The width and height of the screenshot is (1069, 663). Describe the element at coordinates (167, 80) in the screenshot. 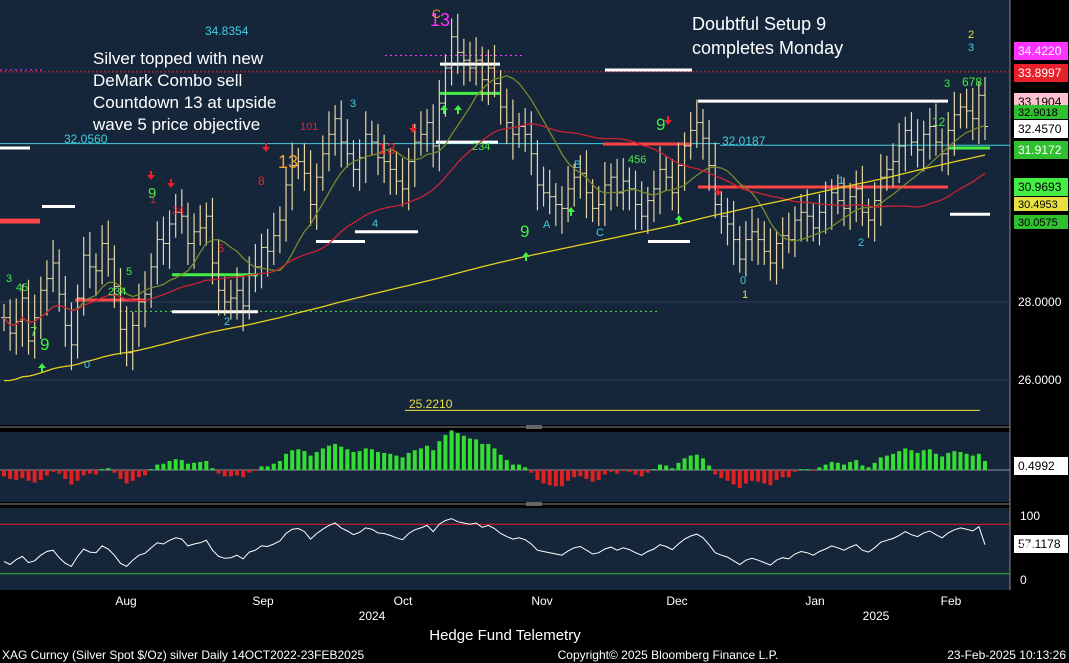

I see `annotation-line: DeMark Combo sell` at that location.